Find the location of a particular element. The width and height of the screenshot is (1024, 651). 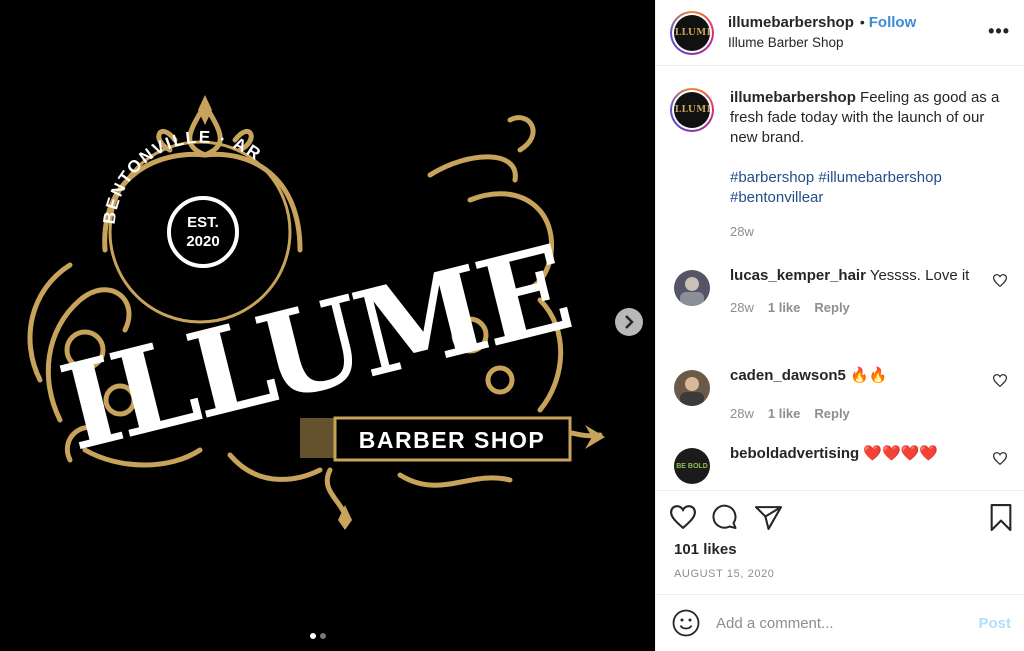

add-comment-bar: Post is located at coordinates (840, 622).